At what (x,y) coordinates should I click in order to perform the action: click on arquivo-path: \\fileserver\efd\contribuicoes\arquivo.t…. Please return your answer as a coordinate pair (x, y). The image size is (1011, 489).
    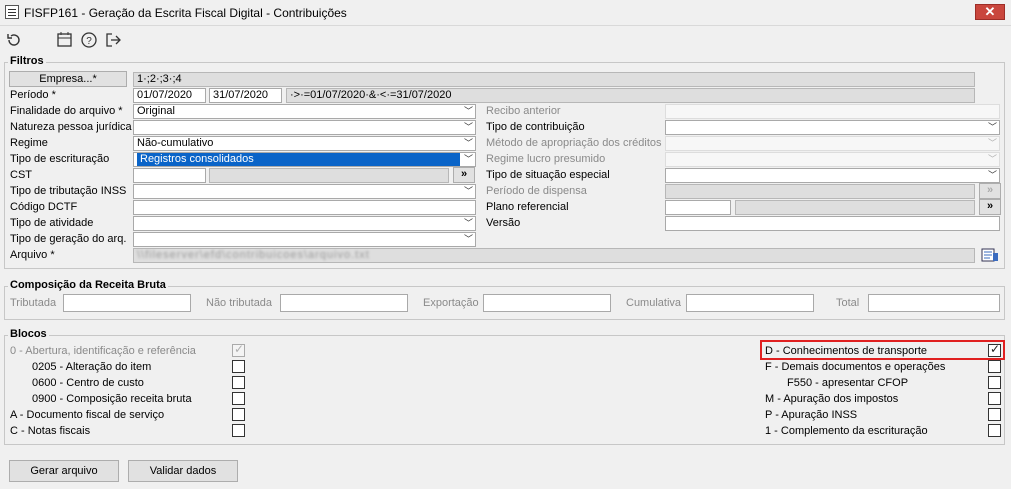
    Looking at the image, I should click on (253, 255).